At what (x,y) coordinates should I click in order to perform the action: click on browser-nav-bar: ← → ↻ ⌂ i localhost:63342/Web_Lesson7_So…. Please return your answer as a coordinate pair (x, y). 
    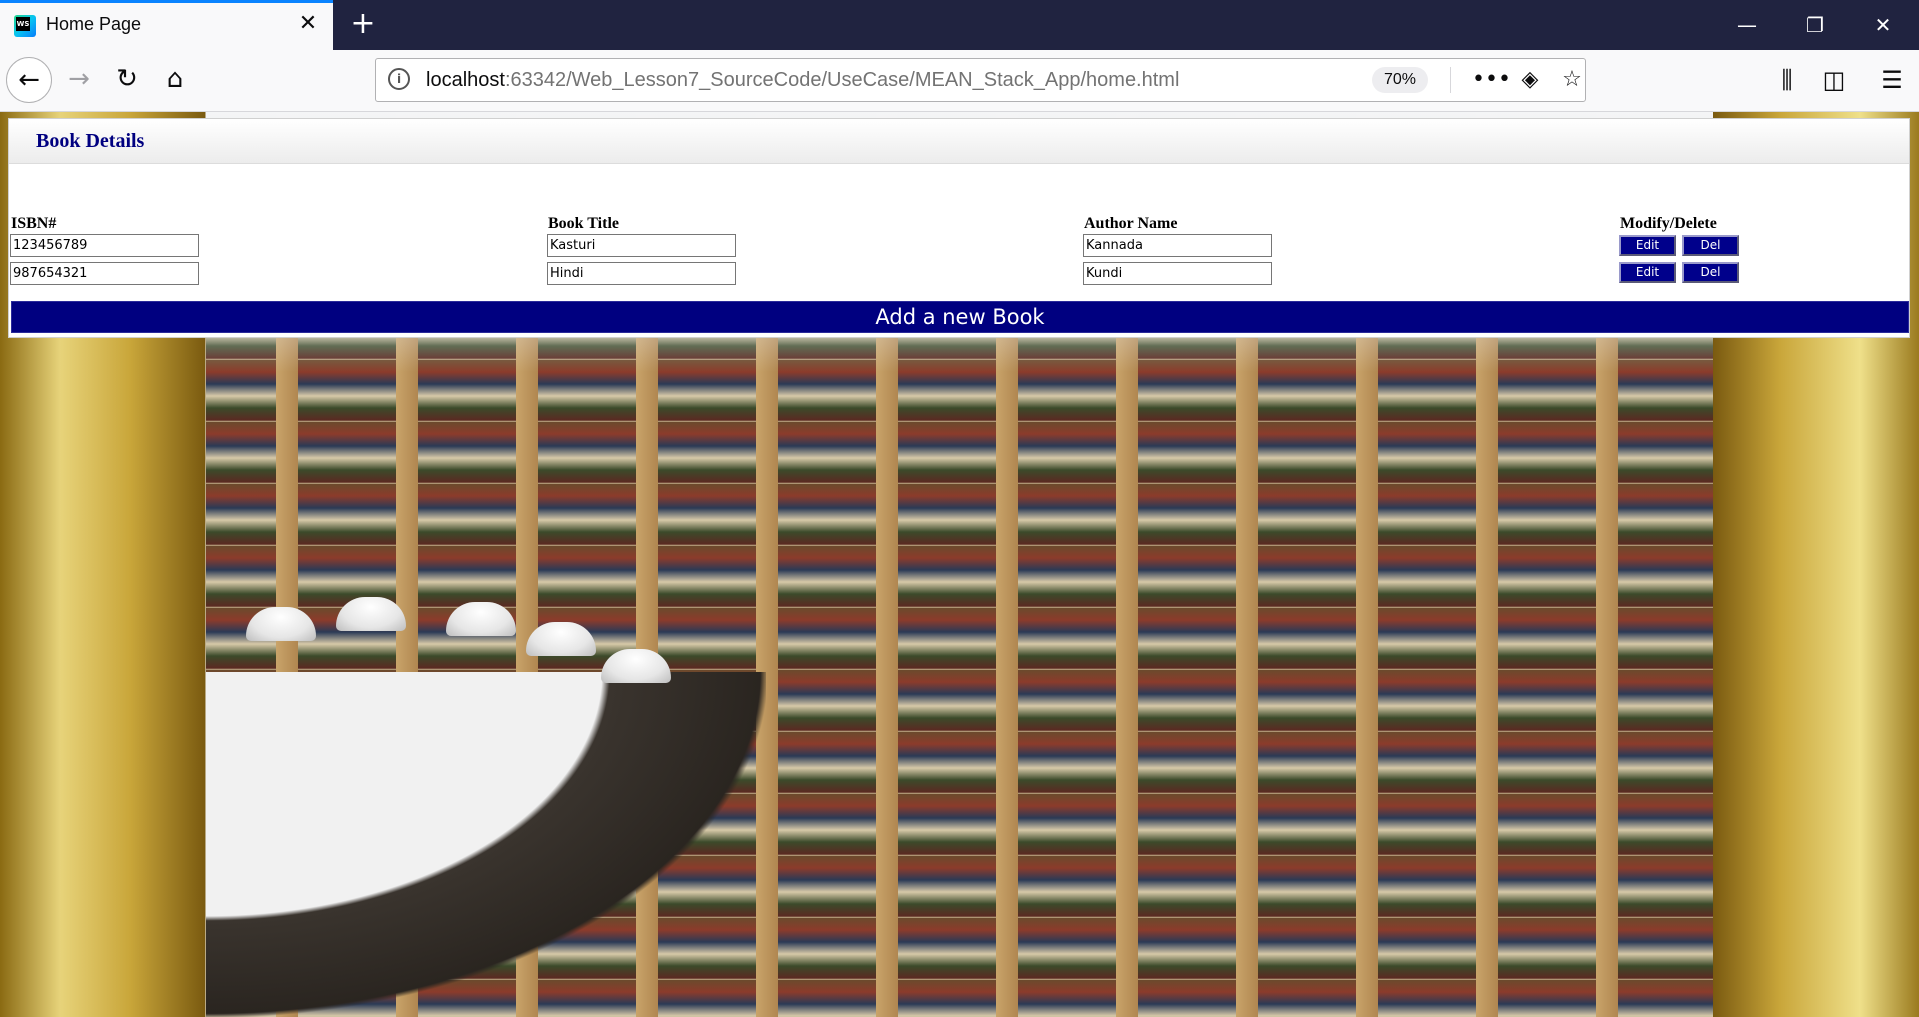
    Looking at the image, I should click on (959, 81).